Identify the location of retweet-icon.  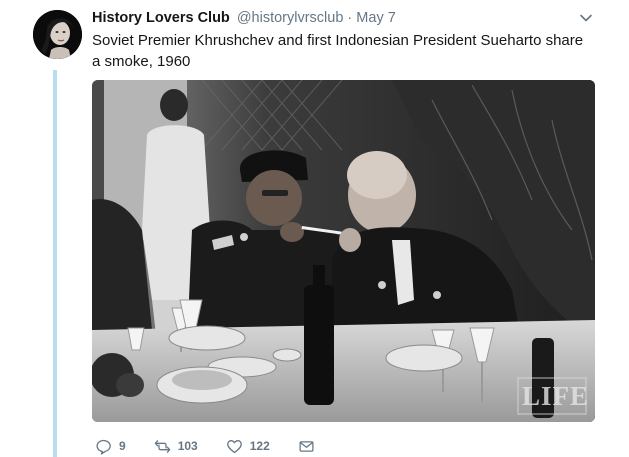
(162, 446).